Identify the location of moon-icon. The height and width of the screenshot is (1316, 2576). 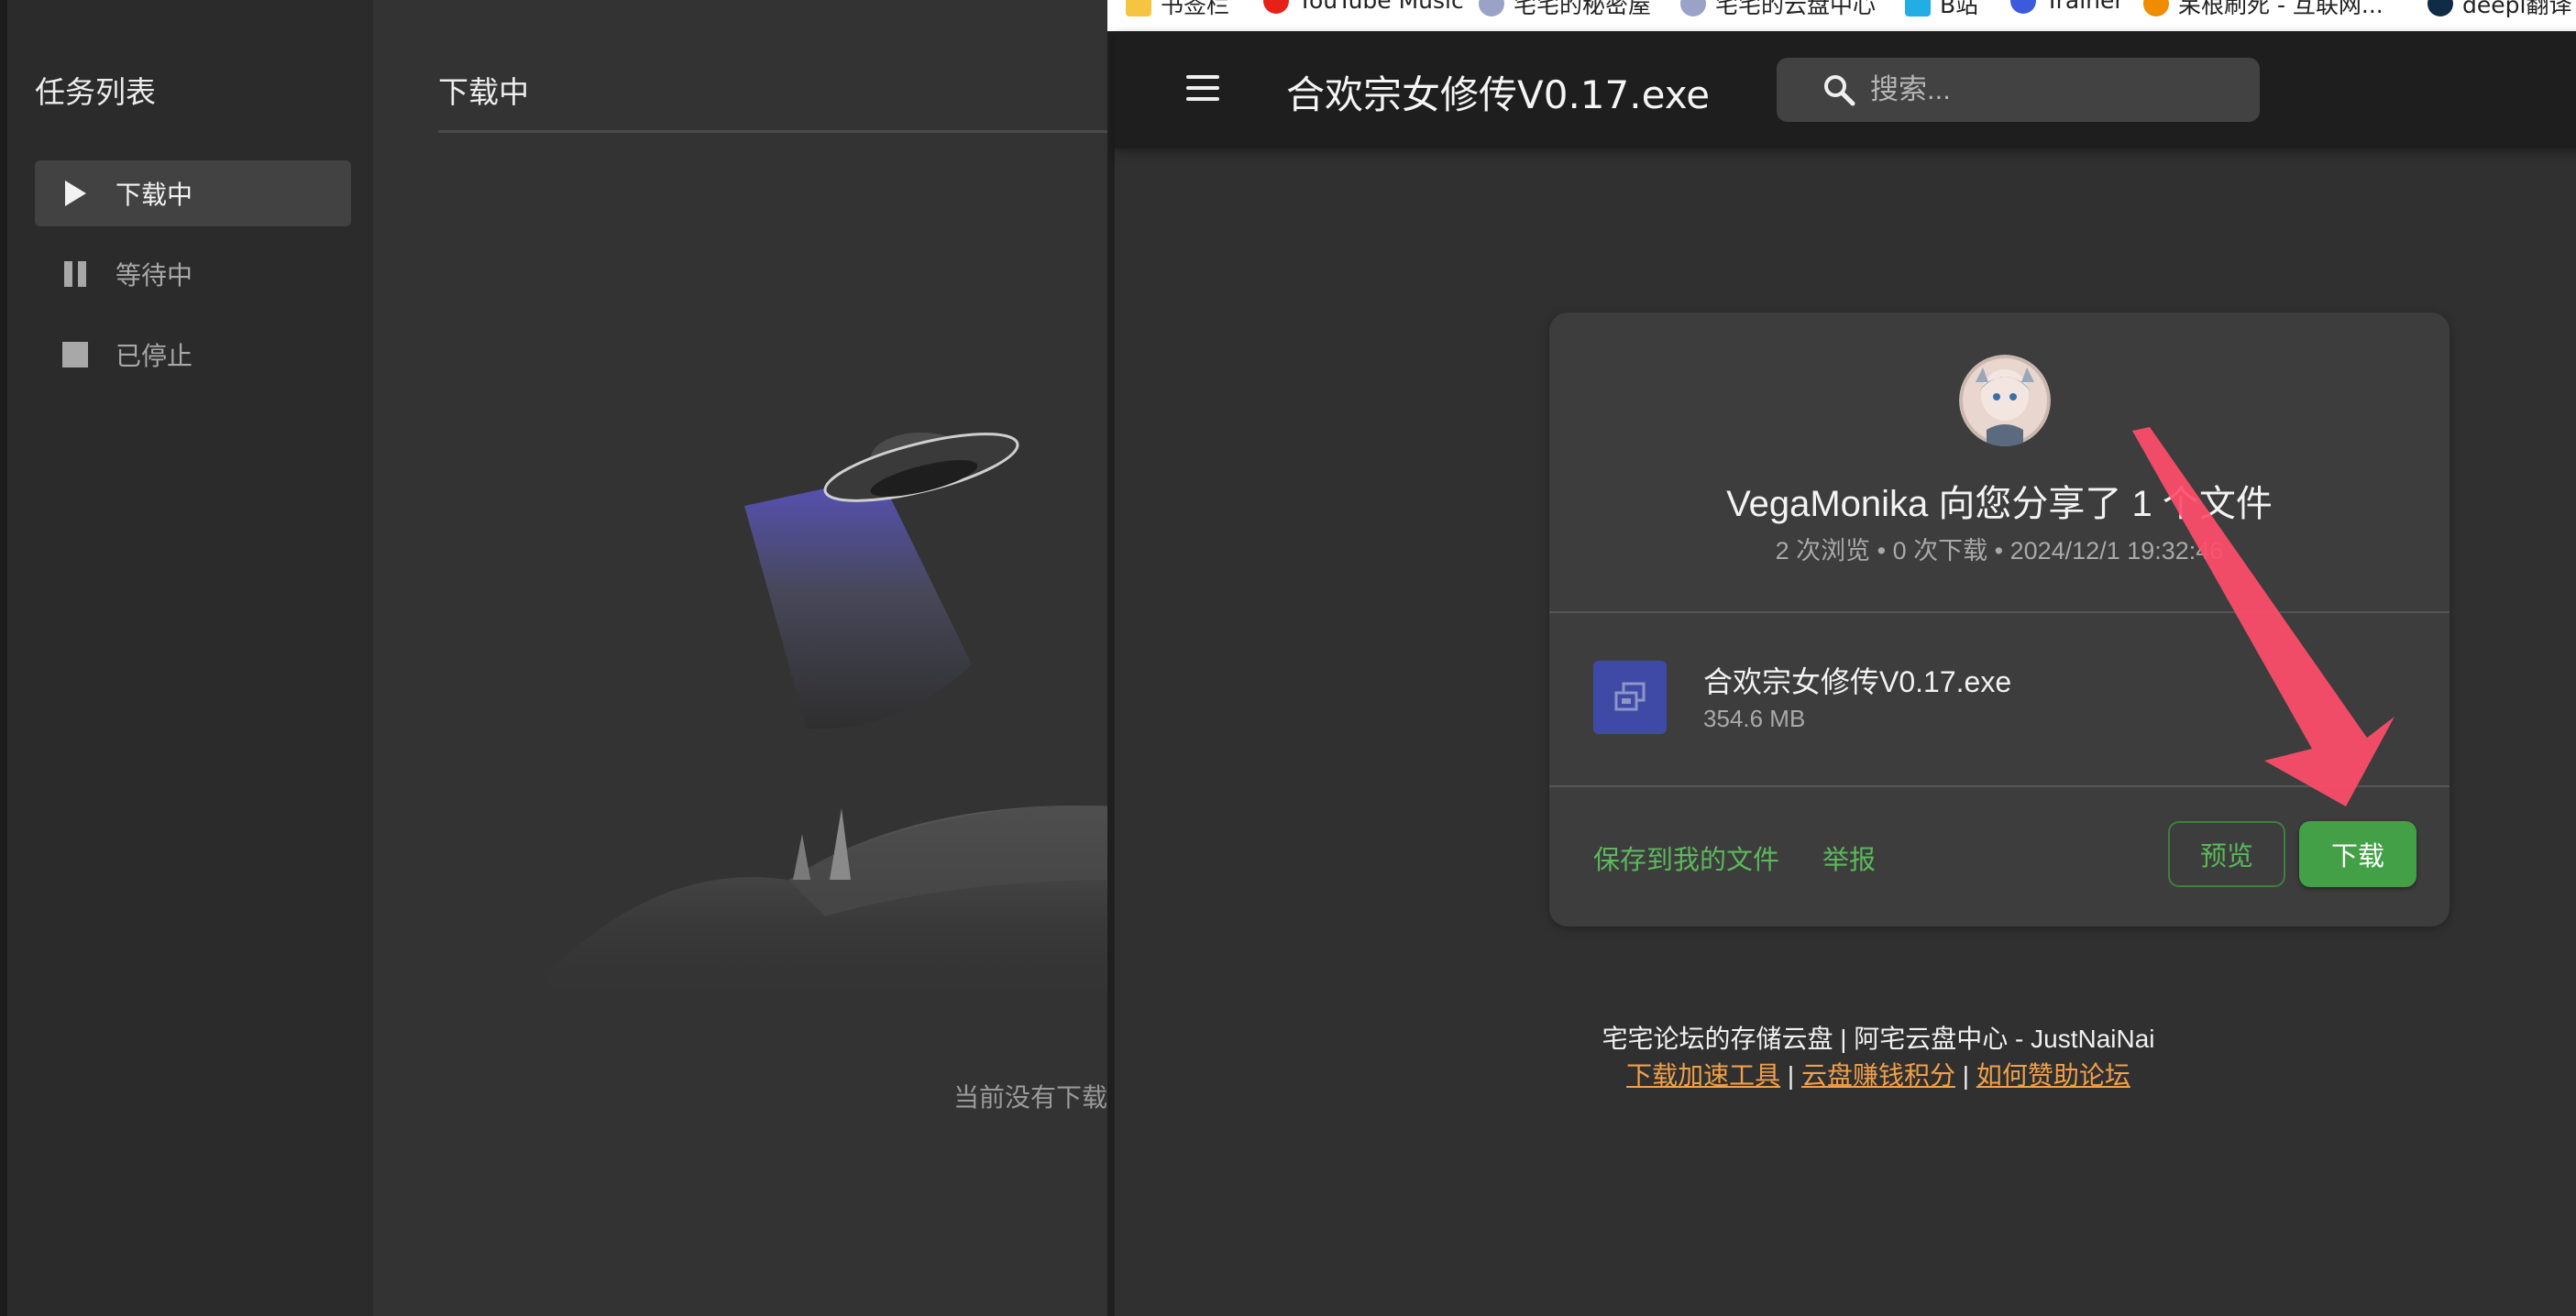
(2156, 8).